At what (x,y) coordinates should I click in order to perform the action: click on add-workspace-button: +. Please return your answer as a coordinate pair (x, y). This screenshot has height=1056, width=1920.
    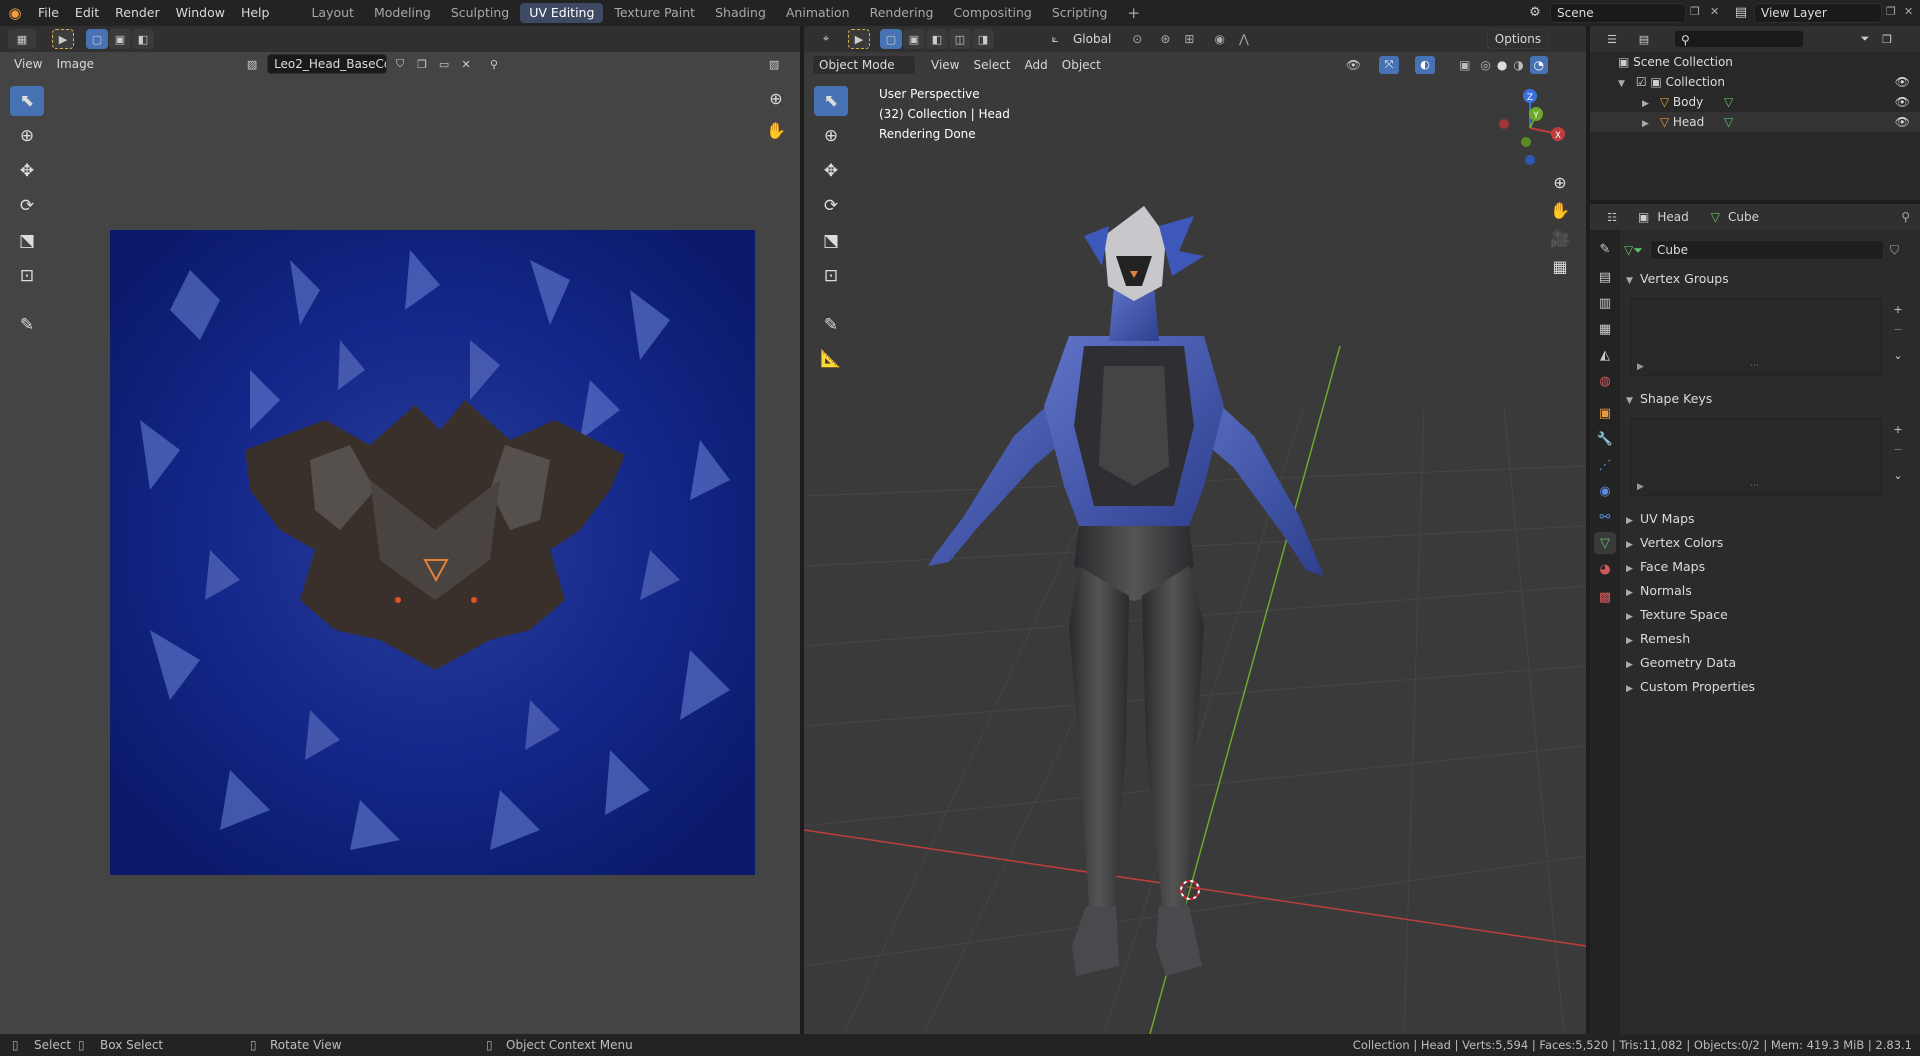
    Looking at the image, I should click on (1133, 13).